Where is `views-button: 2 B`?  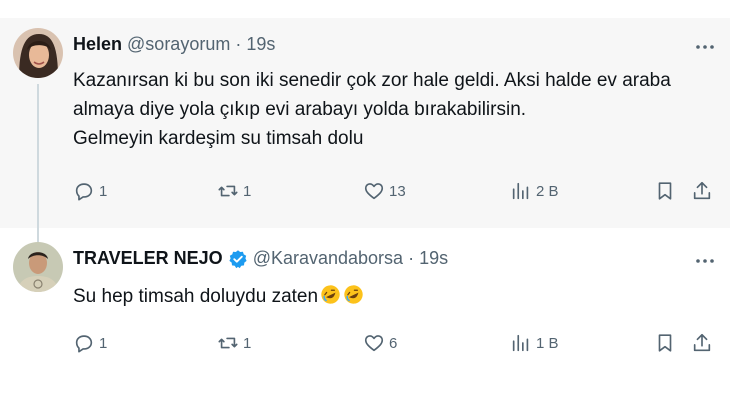 views-button: 2 B is located at coordinates (534, 191).